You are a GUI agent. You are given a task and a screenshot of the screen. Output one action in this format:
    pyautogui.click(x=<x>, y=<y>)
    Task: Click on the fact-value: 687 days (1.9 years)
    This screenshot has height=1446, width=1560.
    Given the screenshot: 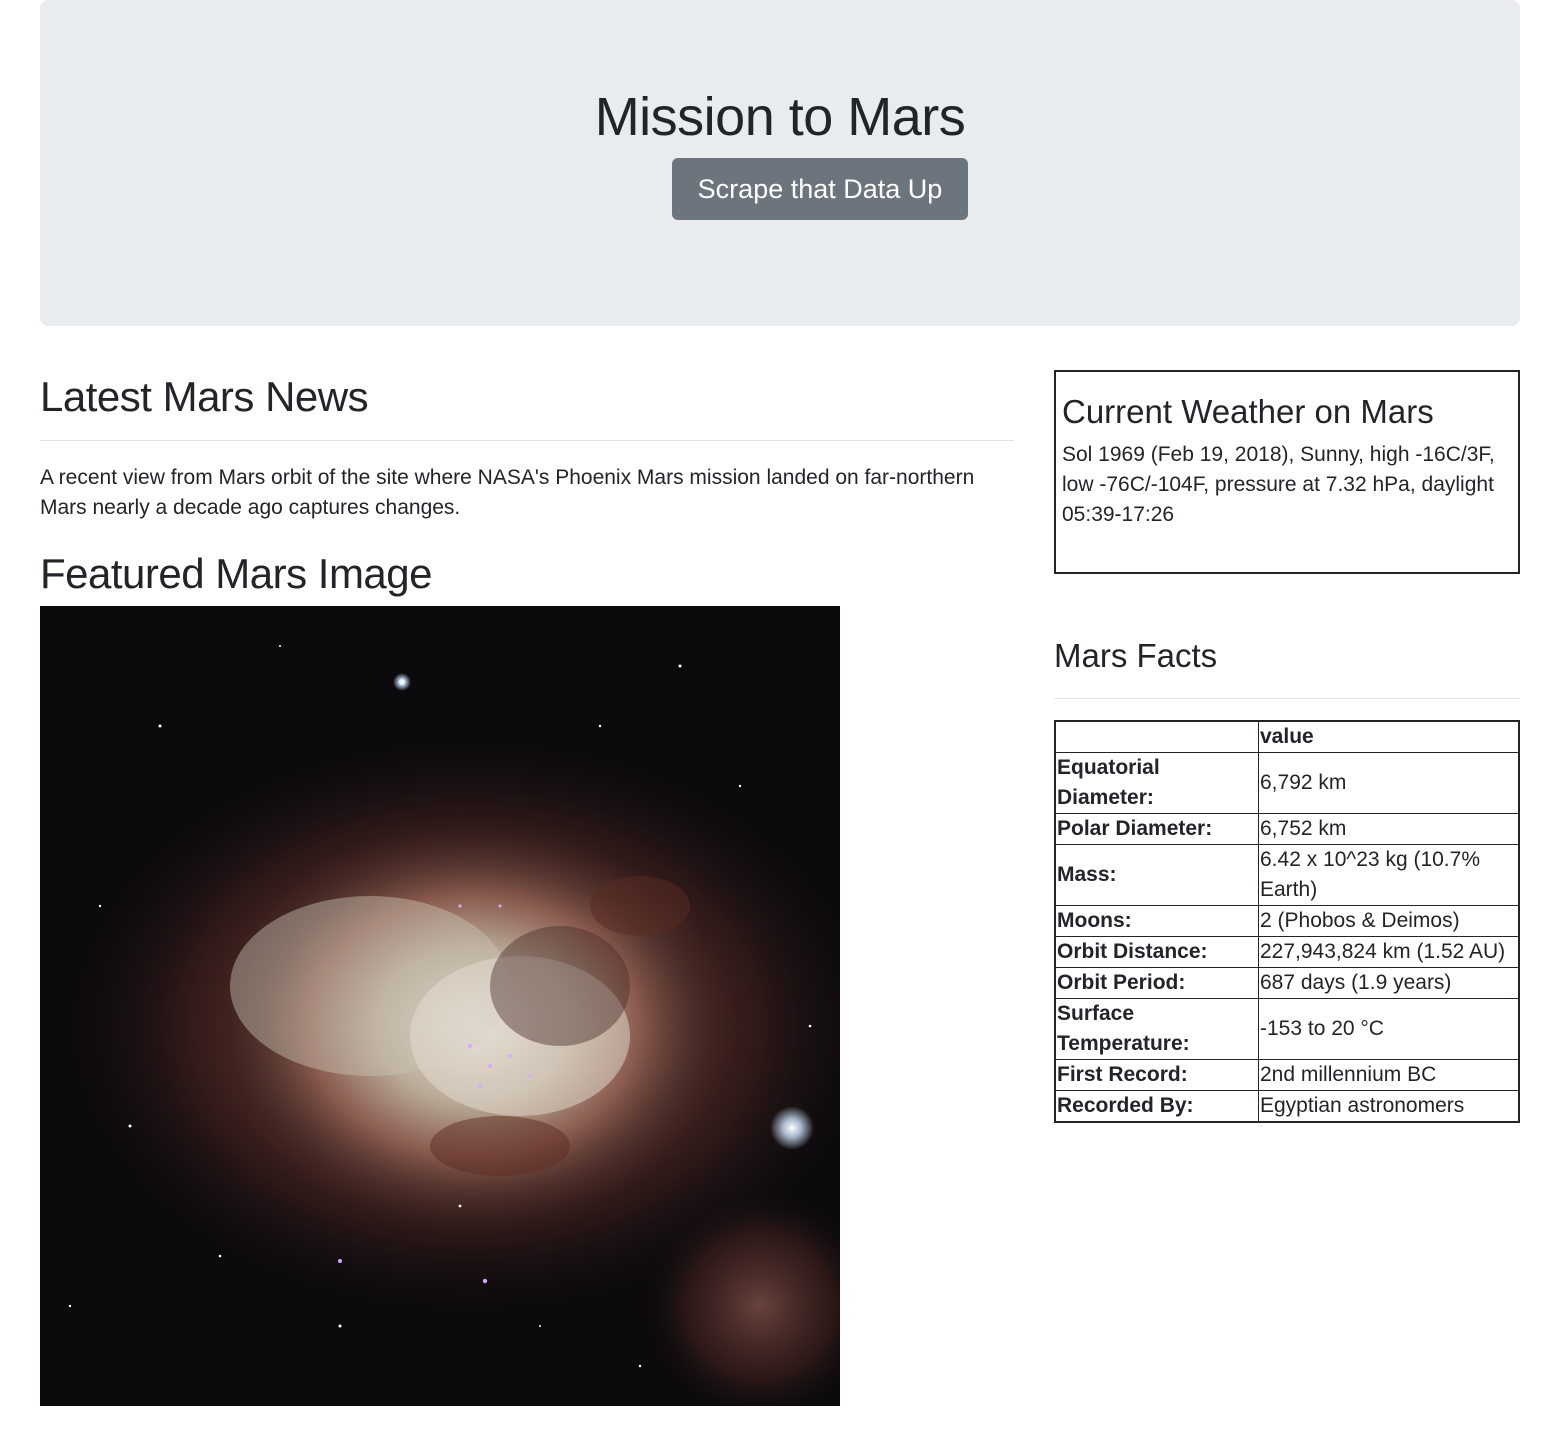 What is the action you would take?
    pyautogui.click(x=1389, y=983)
    